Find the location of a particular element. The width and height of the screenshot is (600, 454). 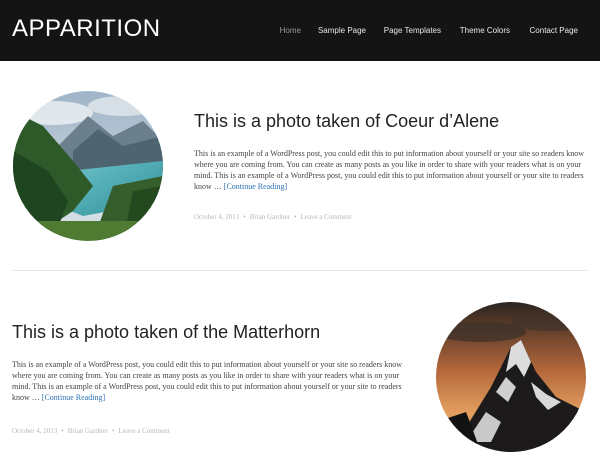

post-divider is located at coordinates (300, 270).